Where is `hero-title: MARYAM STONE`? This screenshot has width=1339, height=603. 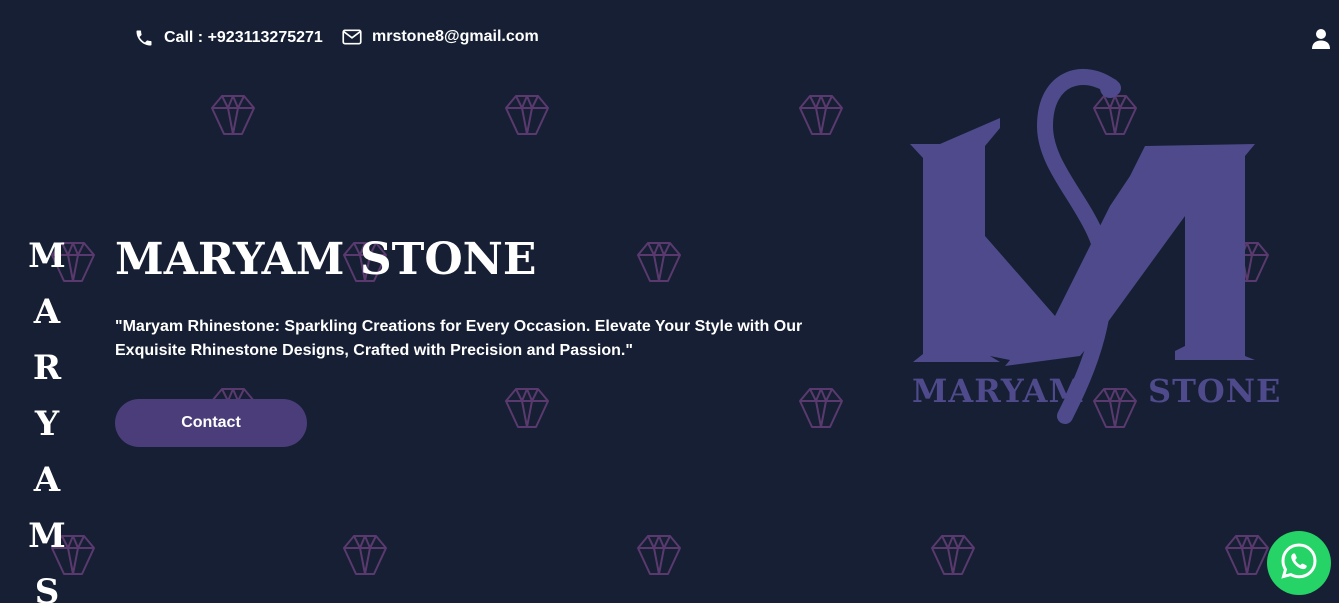
hero-title: MARYAM STONE is located at coordinates (326, 259).